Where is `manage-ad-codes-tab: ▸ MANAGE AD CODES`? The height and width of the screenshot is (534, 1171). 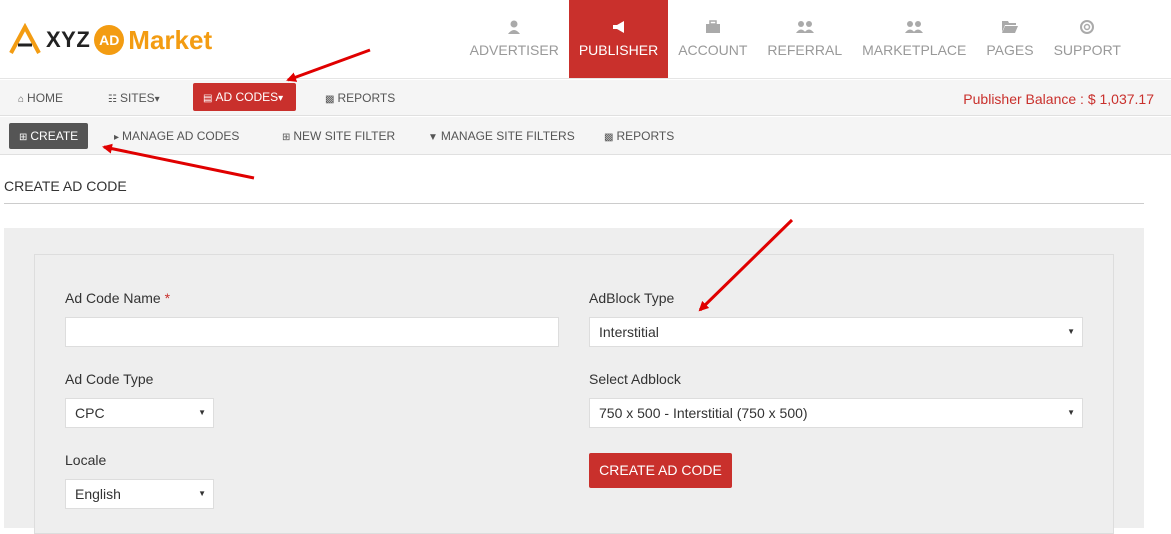 manage-ad-codes-tab: ▸ MANAGE AD CODES is located at coordinates (176, 136).